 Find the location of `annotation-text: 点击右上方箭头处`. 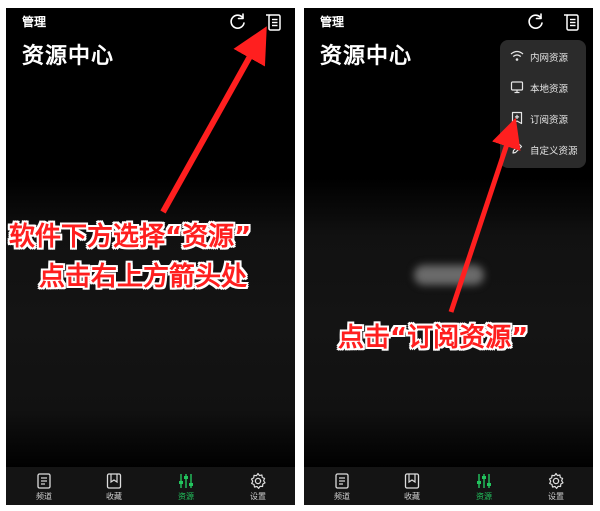

annotation-text: 点击右上方箭头处 is located at coordinates (143, 277).